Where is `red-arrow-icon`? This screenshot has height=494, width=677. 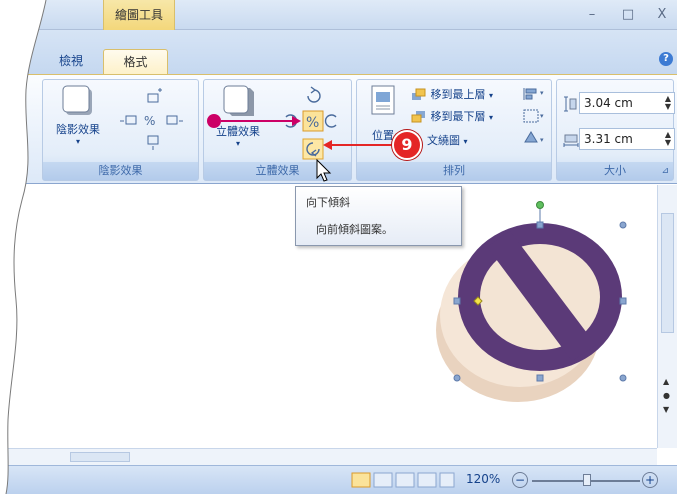 red-arrow-icon is located at coordinates (327, 145).